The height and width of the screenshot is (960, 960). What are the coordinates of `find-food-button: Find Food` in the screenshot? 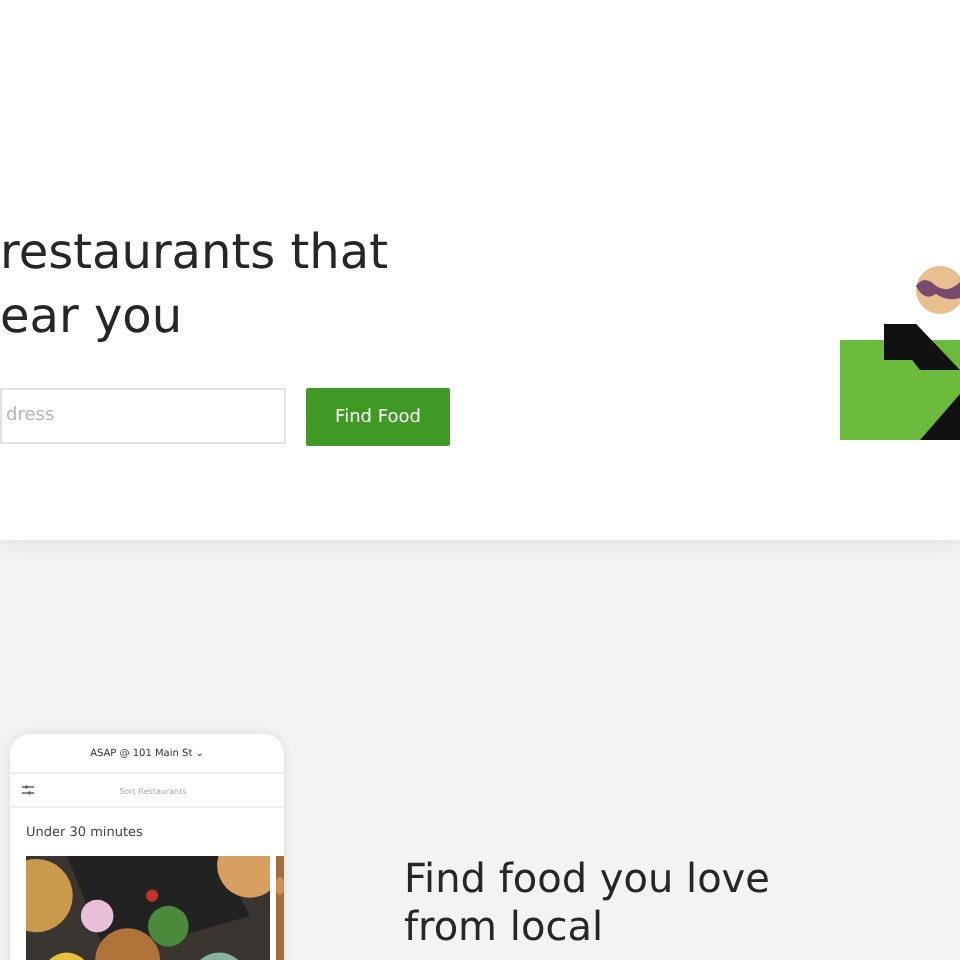 It's located at (378, 417).